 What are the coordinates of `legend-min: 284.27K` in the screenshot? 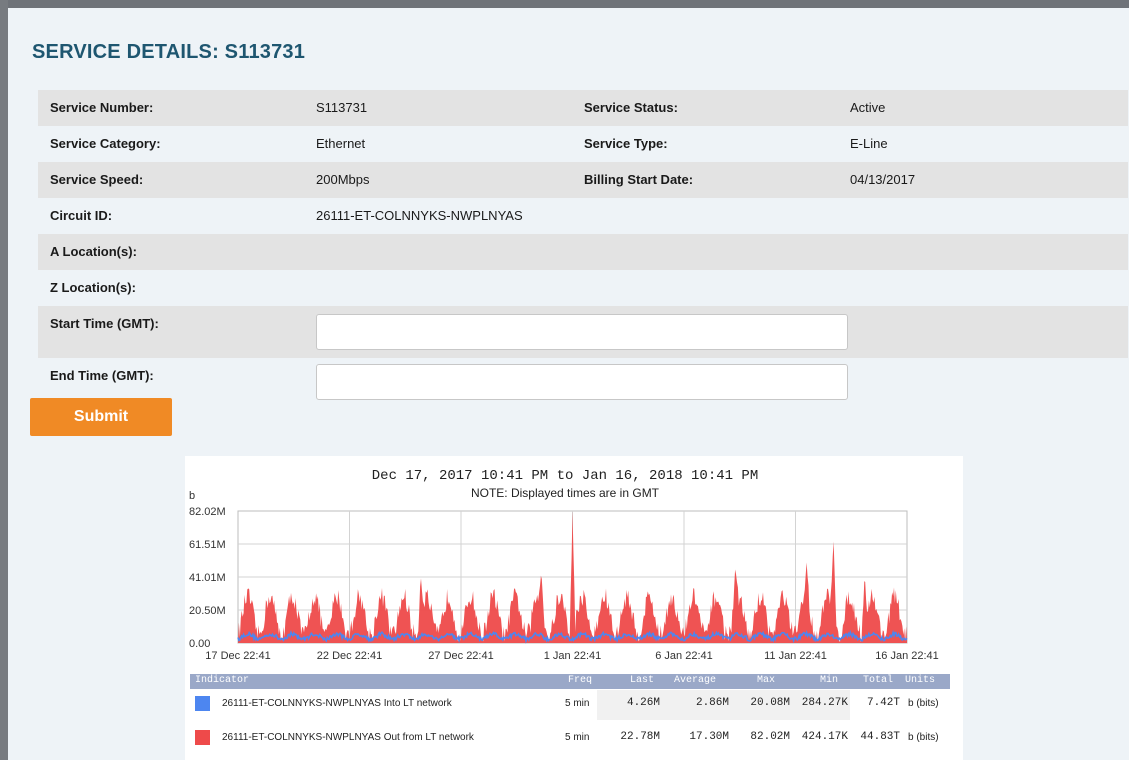 It's located at (824, 703).